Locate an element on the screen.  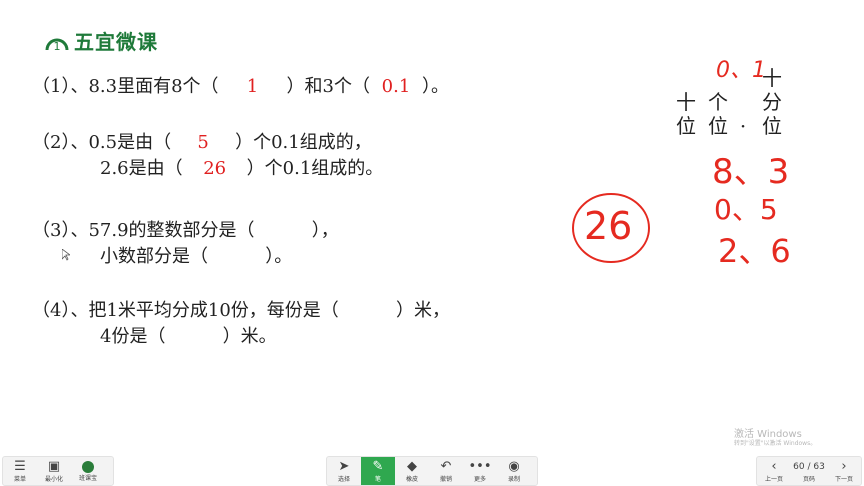
toolbar-right-group: ‹ 上一页 60 / 63 页码 › 下一页 is located at coordinates (809, 471).